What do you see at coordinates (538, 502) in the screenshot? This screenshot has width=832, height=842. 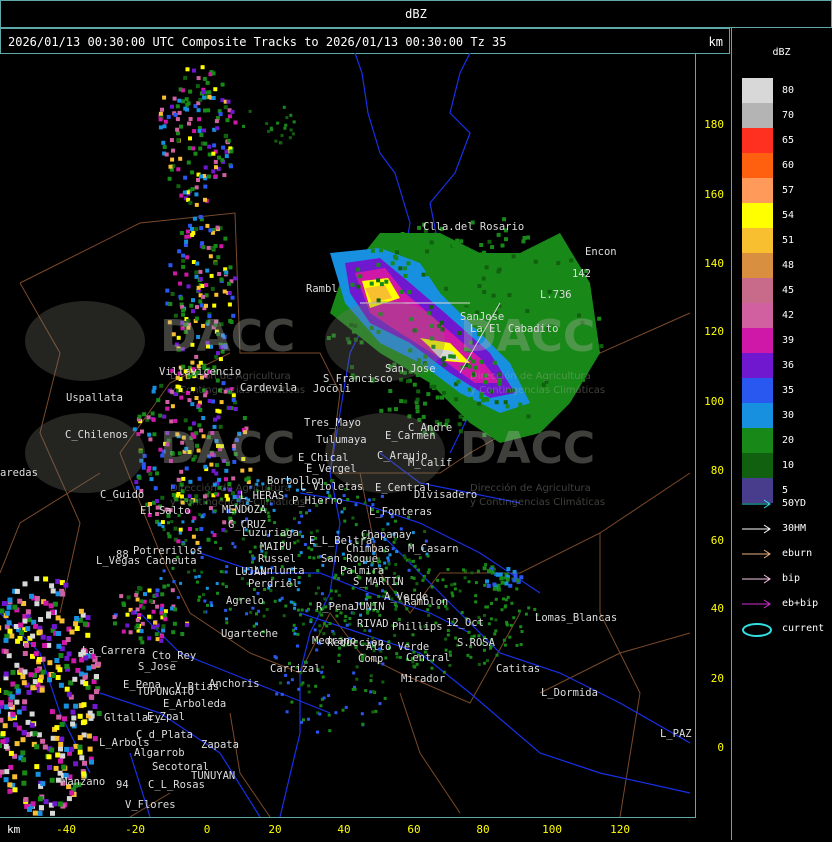 I see `watermark-line2: y Contingencias Climáticas` at bounding box center [538, 502].